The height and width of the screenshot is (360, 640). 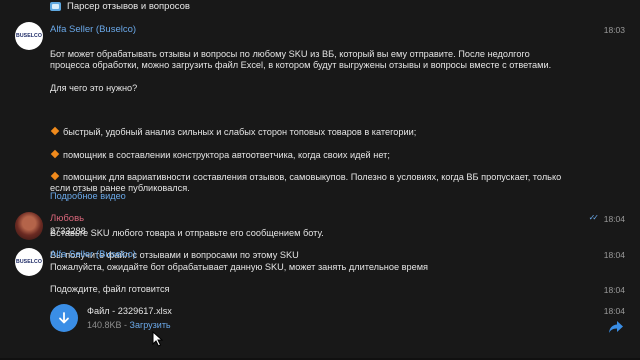 I want to click on forward-icon, so click(x=616, y=327).